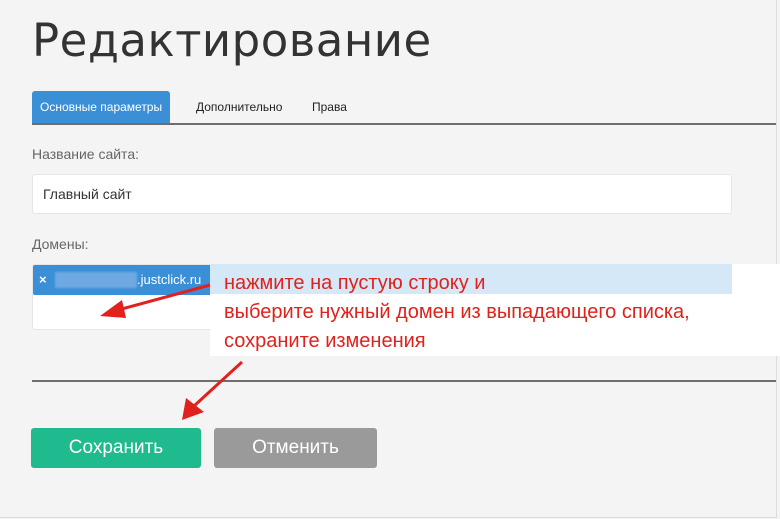 The width and height of the screenshot is (780, 519). I want to click on tab-additional: Дополнительно, so click(239, 107).